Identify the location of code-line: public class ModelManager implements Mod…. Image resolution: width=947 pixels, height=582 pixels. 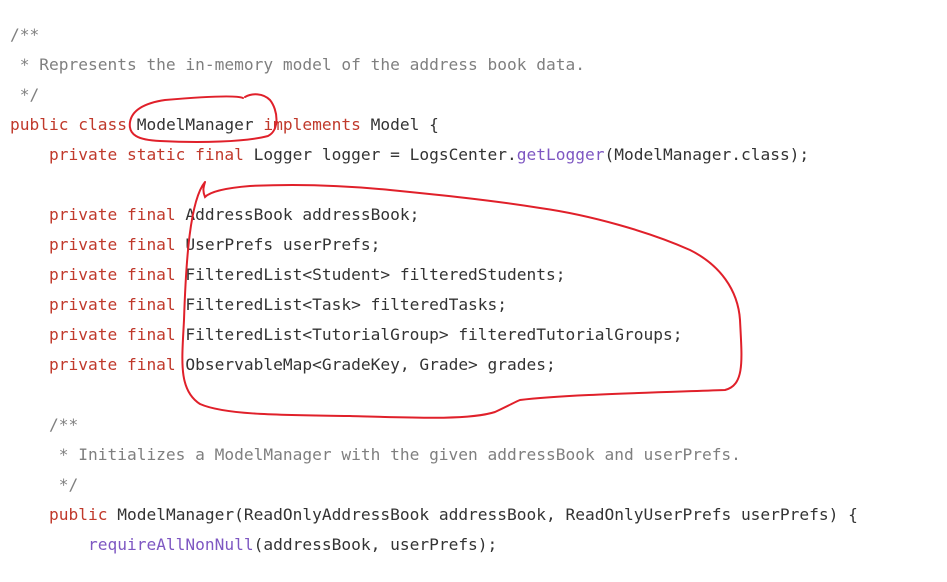
(224, 125).